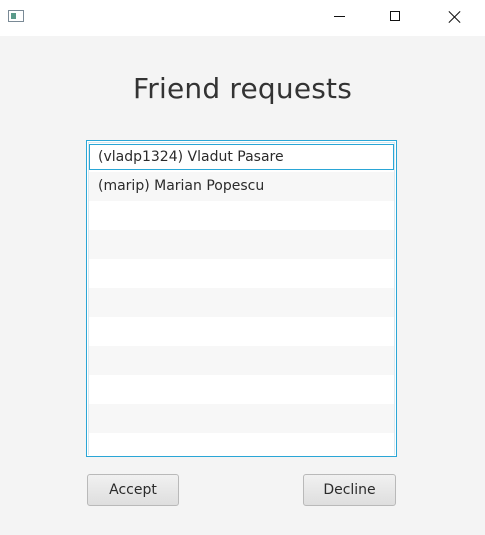  I want to click on maximize-button, so click(396, 16).